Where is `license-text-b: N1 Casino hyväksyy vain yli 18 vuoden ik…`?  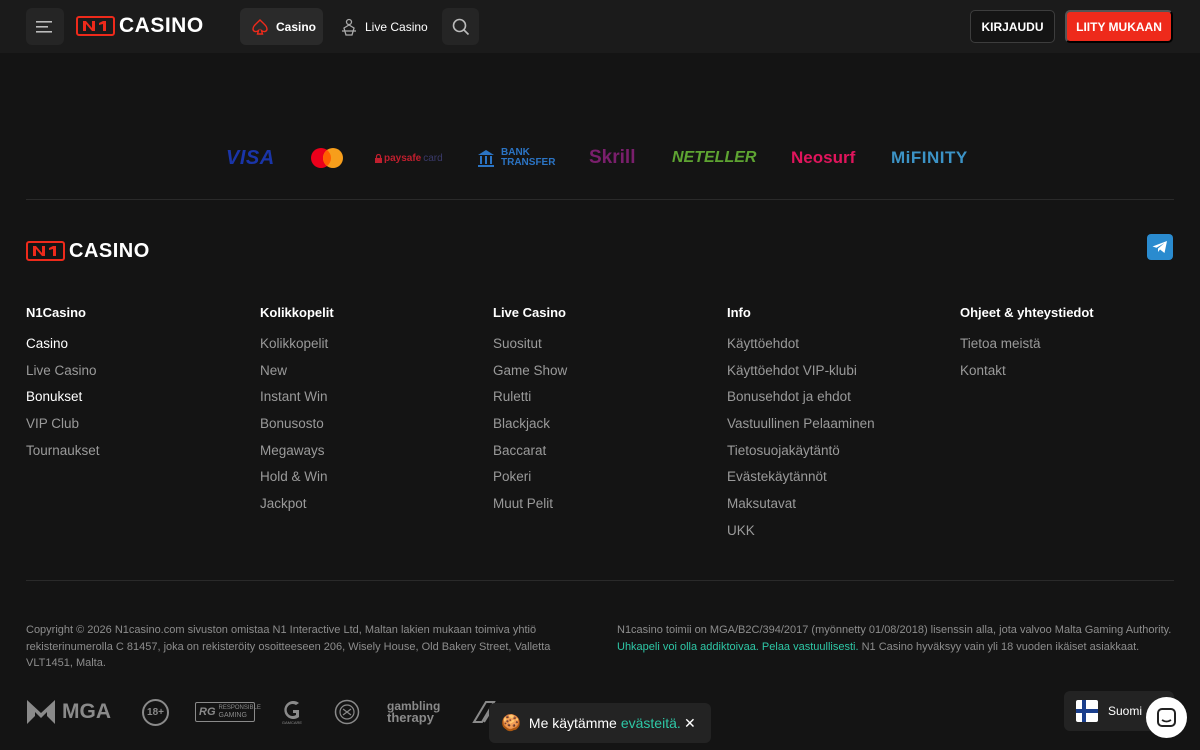 license-text-b: N1 Casino hyväksyy vain yli 18 vuoden ik… is located at coordinates (1000, 646).